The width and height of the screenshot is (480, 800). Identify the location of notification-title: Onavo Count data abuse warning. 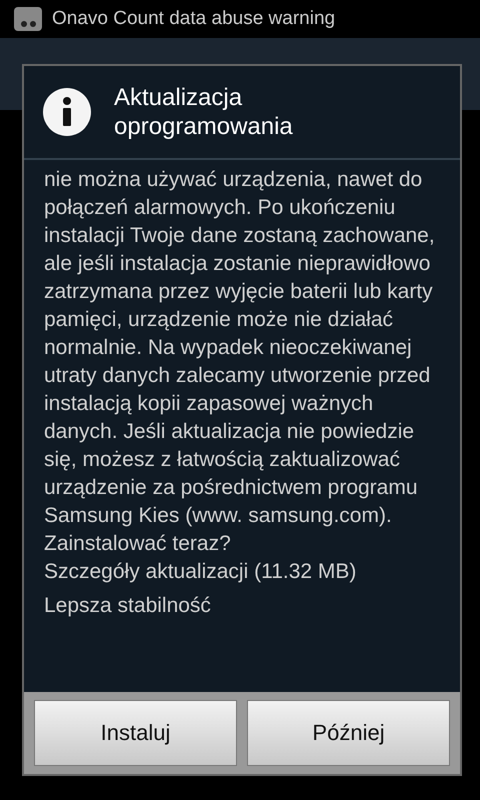
(194, 19).